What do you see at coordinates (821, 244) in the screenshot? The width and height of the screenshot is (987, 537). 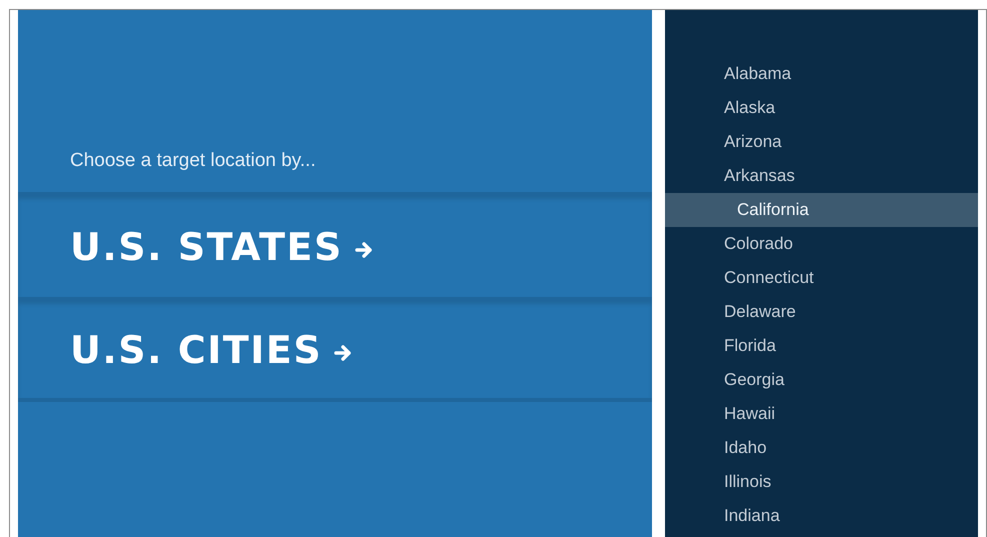 I see `state-list-item: Colorado` at bounding box center [821, 244].